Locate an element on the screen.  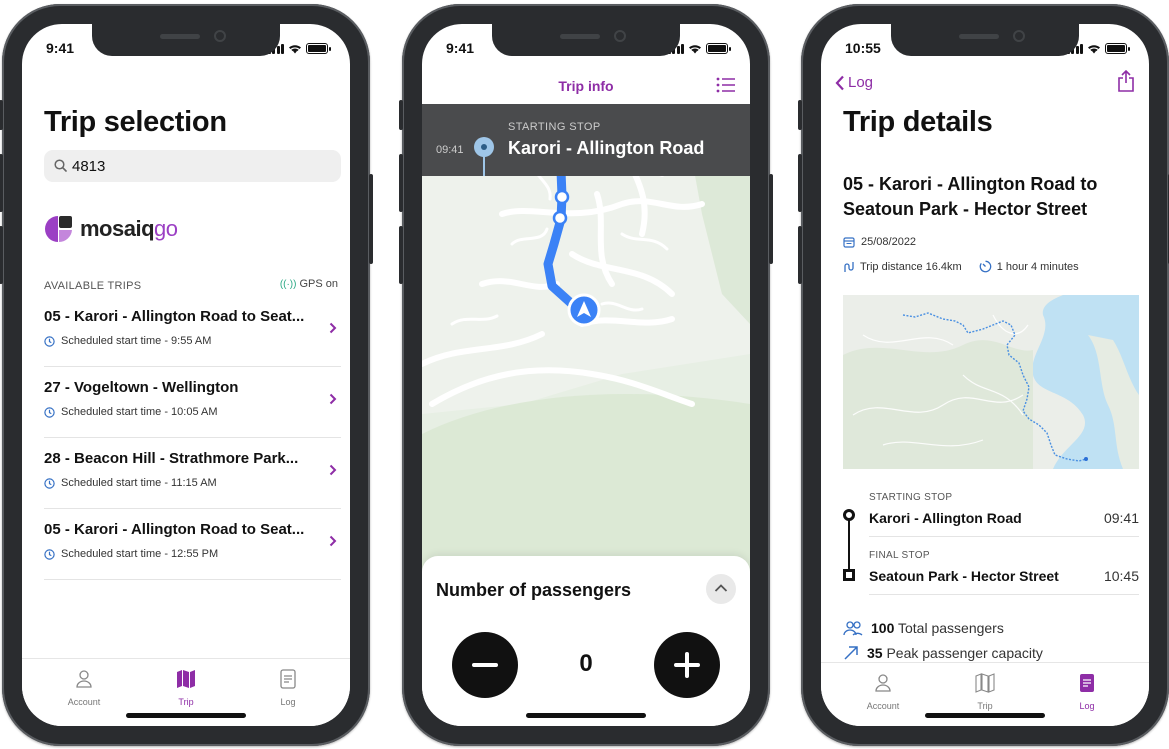
logo-wordmark-suffix: go is located at coordinates (166, 228).